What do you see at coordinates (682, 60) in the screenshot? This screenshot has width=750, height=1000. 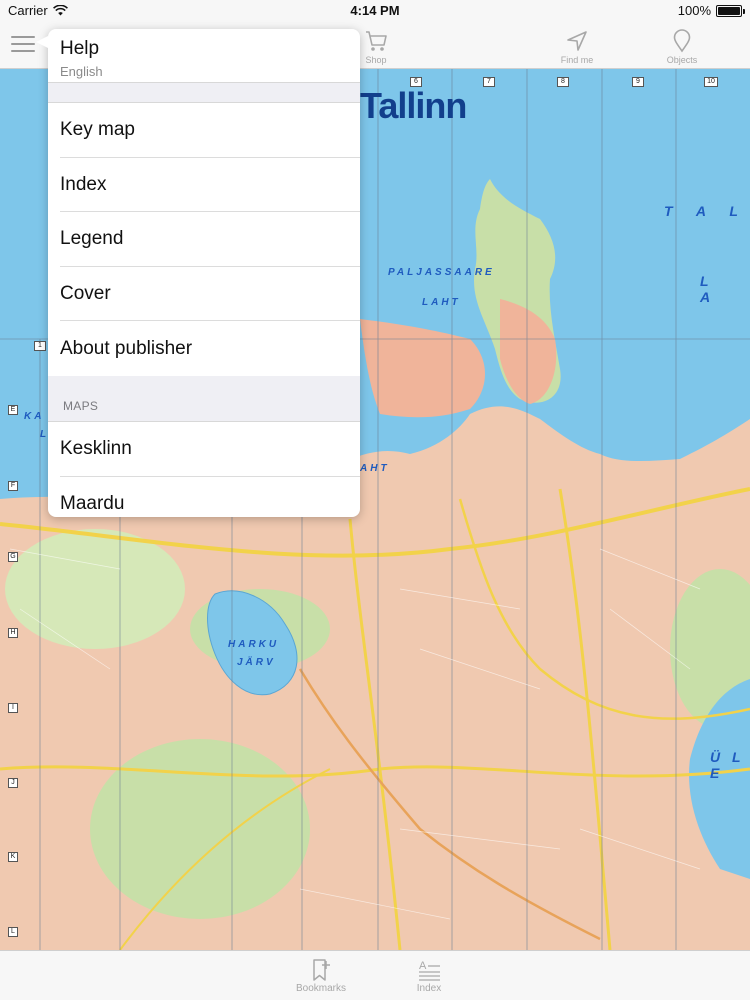 I see `objects-label: Objects` at bounding box center [682, 60].